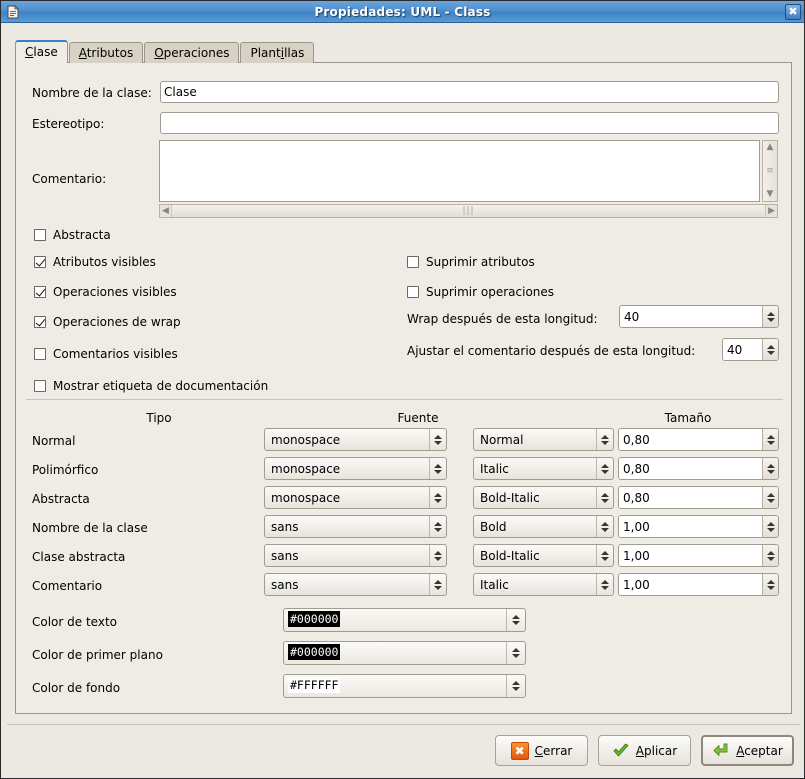 The width and height of the screenshot is (805, 779). What do you see at coordinates (40, 386) in the screenshot?
I see `checkbox-mostrar-etiqueta-documentacion-box` at bounding box center [40, 386].